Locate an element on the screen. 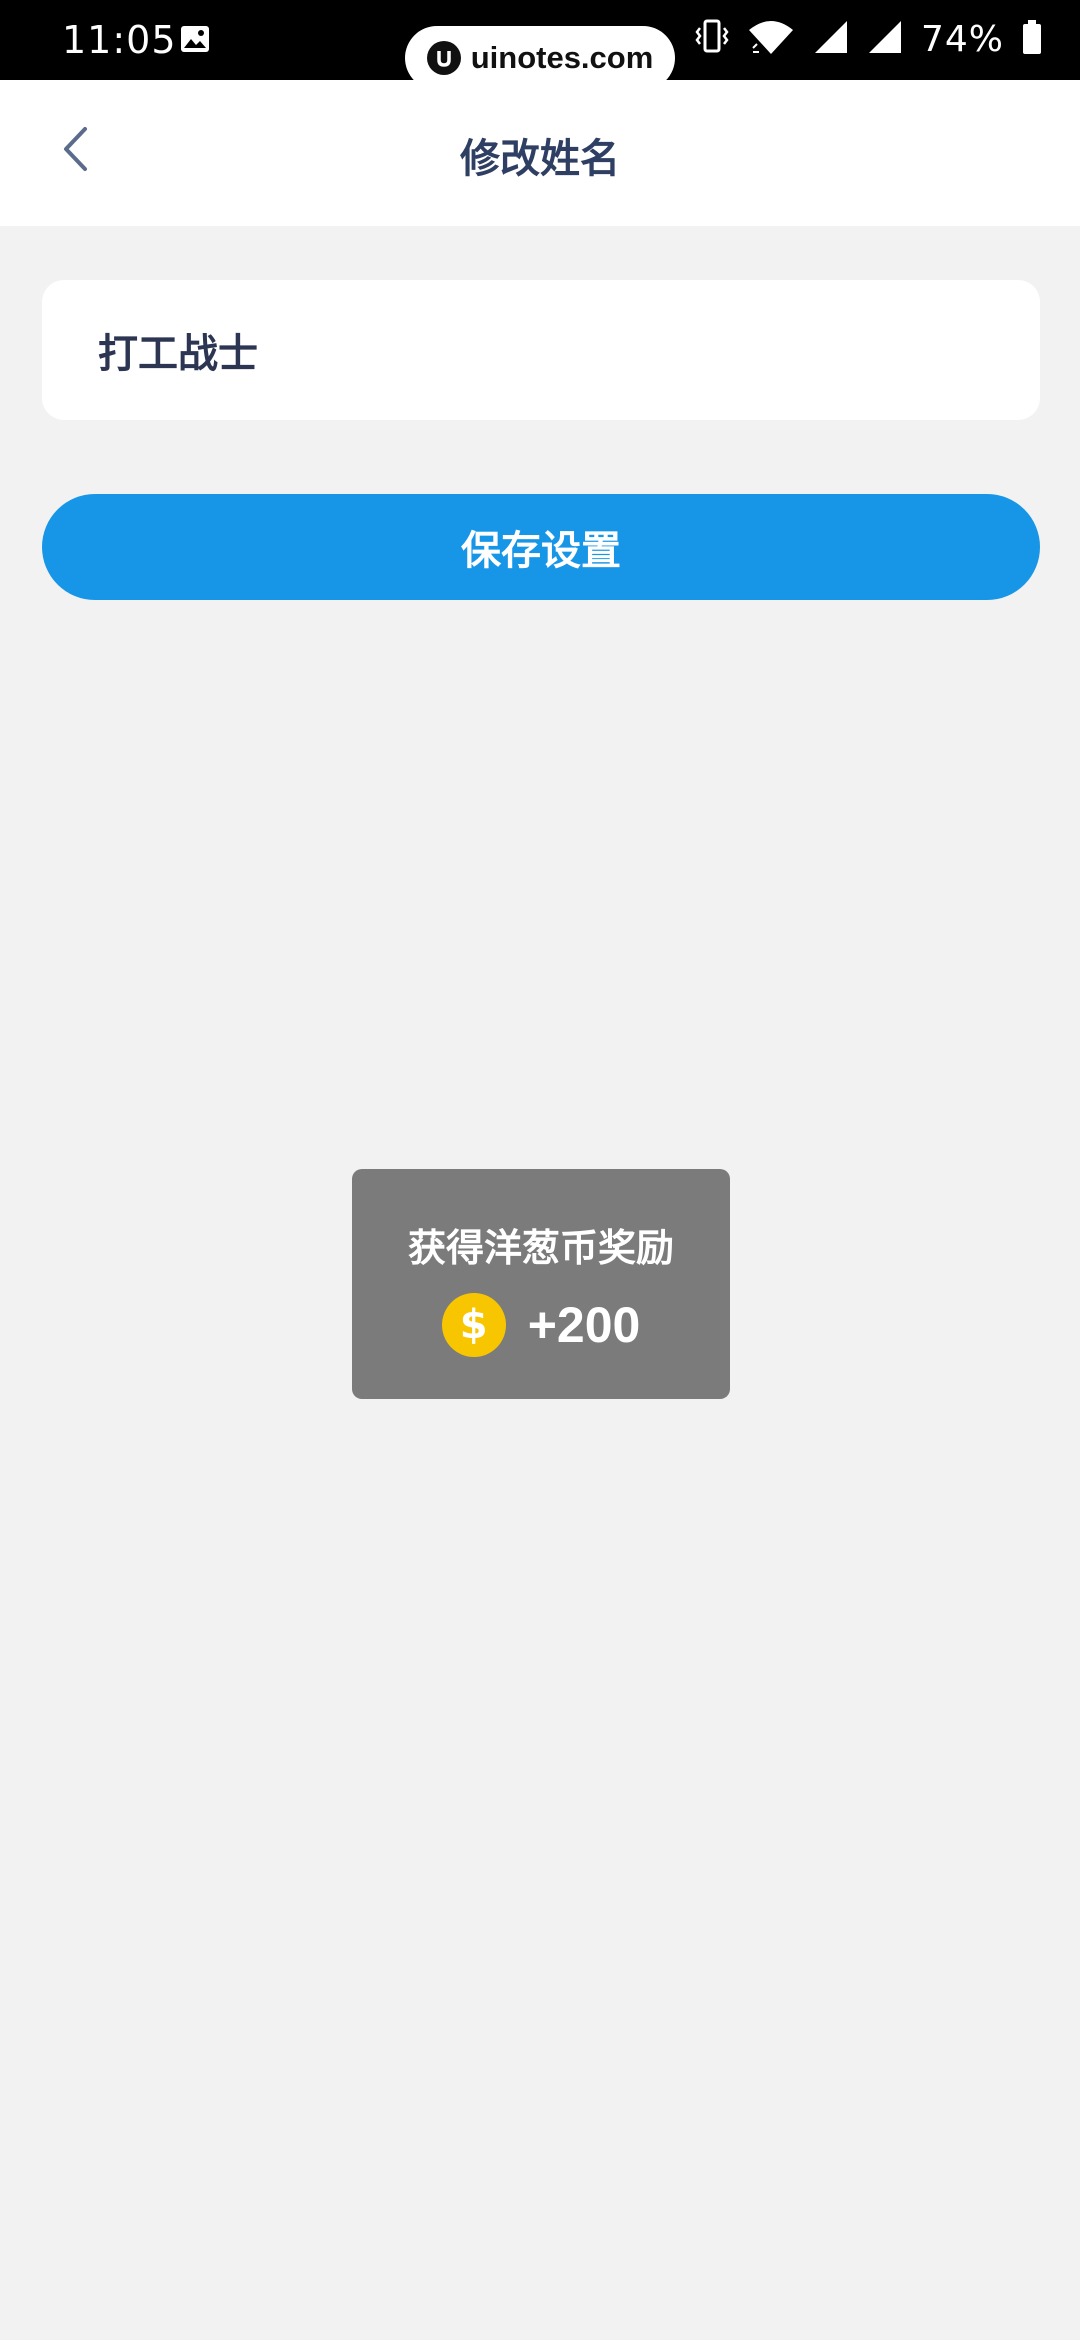  vibrate-icon is located at coordinates (712, 39).